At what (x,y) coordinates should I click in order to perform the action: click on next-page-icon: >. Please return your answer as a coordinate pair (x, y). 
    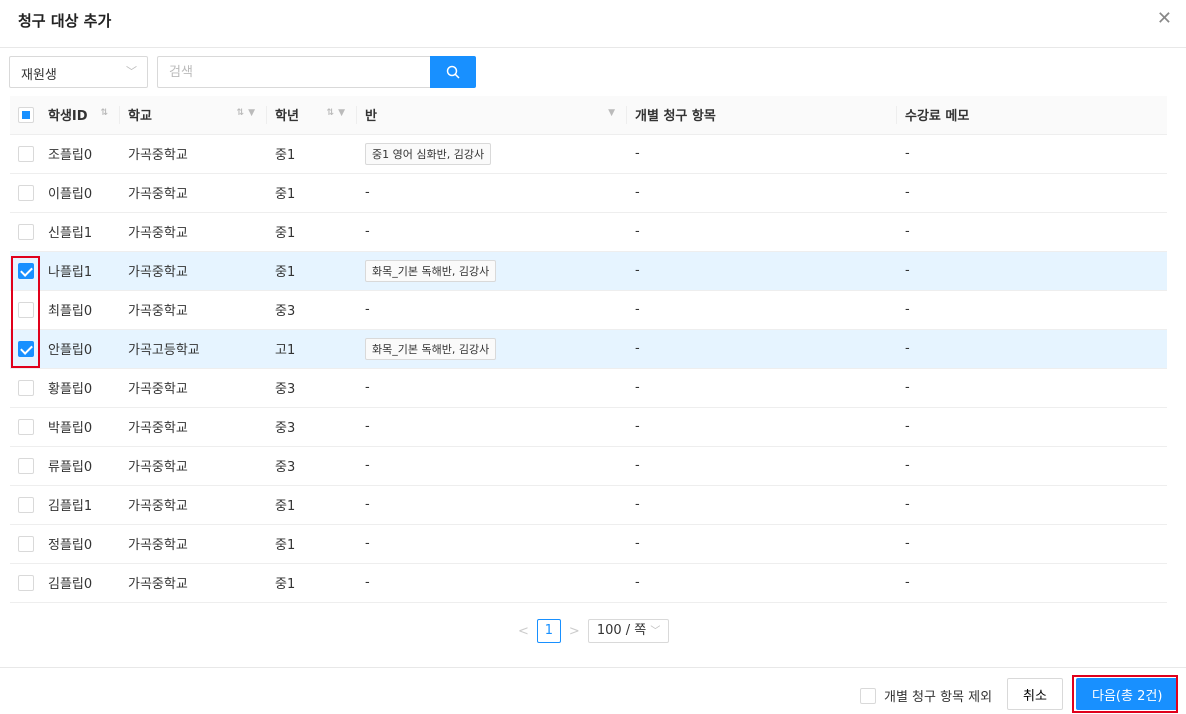
    Looking at the image, I should click on (574, 631).